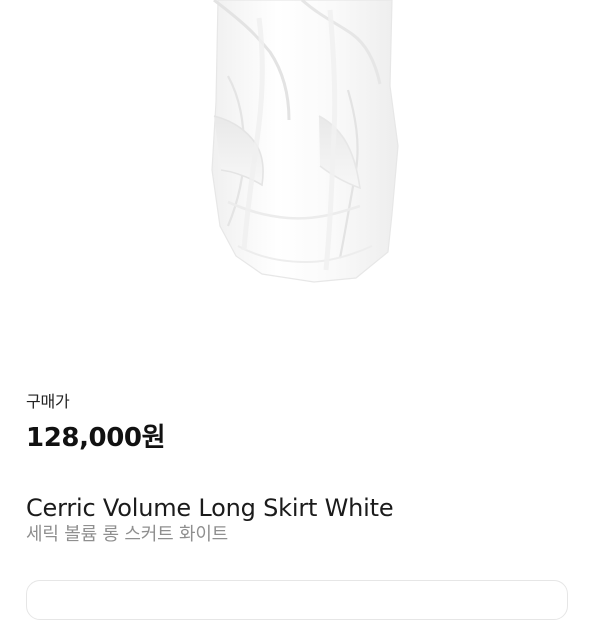 The image size is (594, 620). What do you see at coordinates (127, 534) in the screenshot?
I see `product-title-korean: 세릭 볼륨 롱 스커트 화이트` at bounding box center [127, 534].